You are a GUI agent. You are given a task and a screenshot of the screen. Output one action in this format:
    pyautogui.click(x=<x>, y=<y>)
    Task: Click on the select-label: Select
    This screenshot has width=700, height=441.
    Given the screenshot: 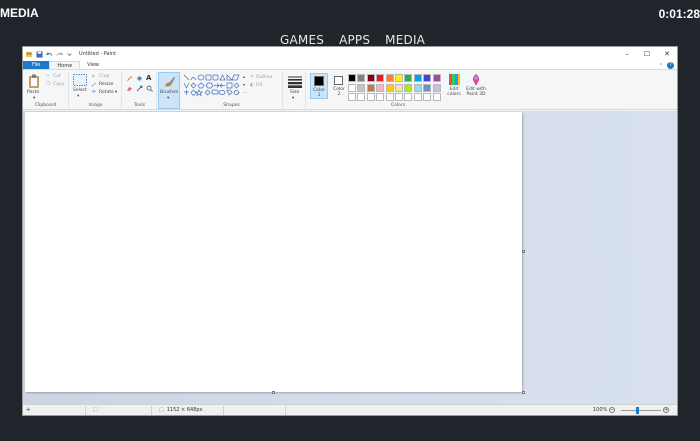 What is the action you would take?
    pyautogui.click(x=80, y=90)
    